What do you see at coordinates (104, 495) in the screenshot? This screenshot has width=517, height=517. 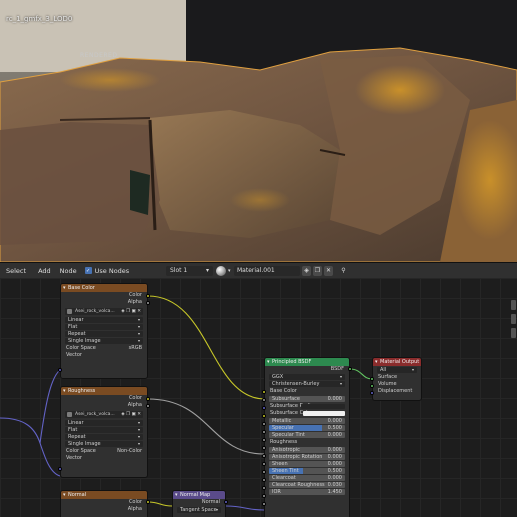 I see `node-title: Normal` at bounding box center [104, 495].